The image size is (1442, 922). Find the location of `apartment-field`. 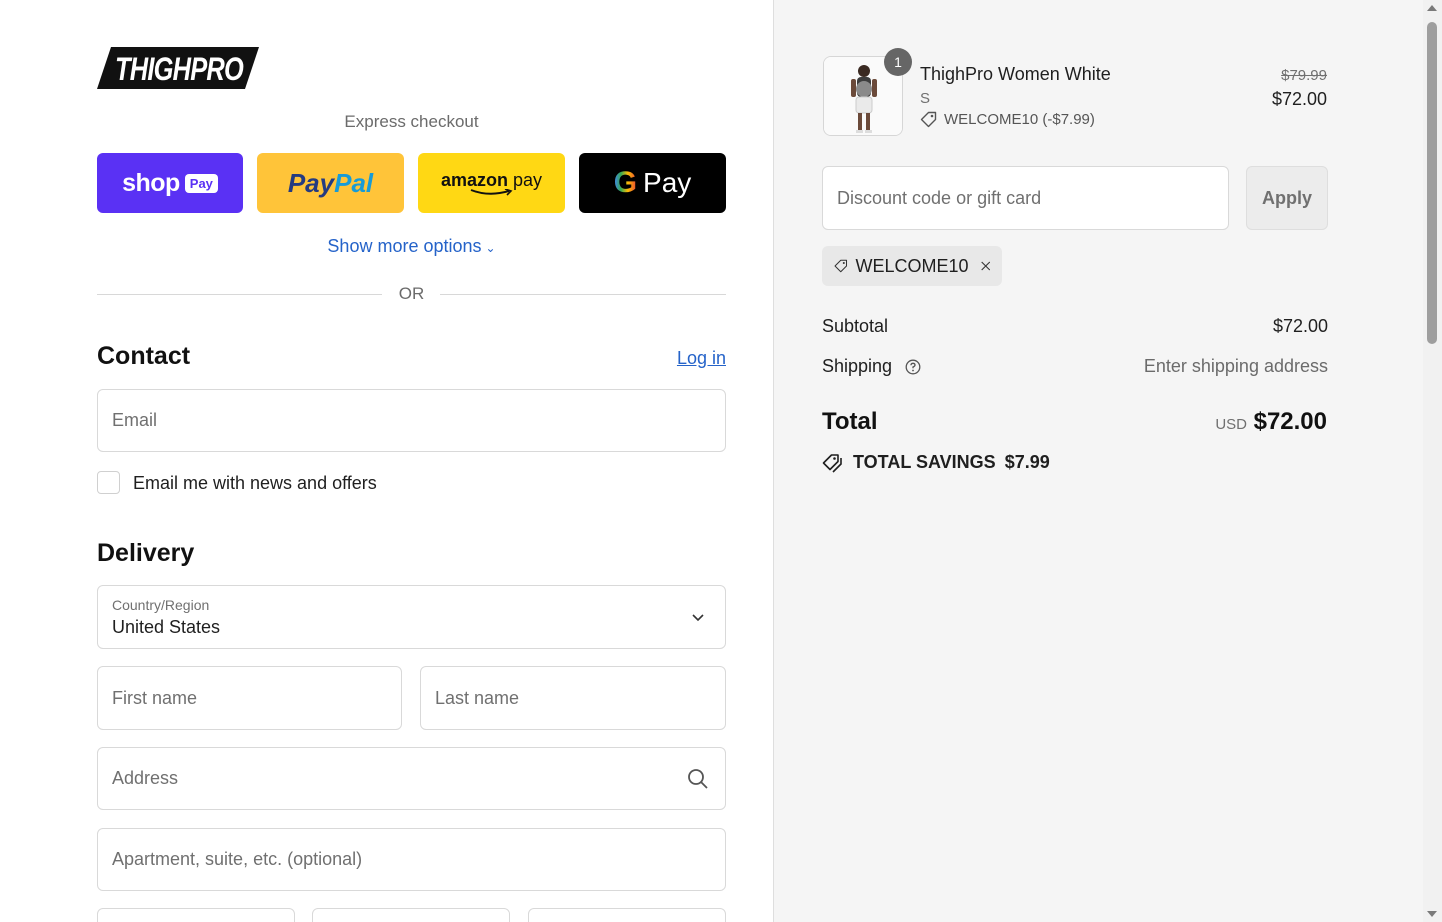

apartment-field is located at coordinates (411, 859).